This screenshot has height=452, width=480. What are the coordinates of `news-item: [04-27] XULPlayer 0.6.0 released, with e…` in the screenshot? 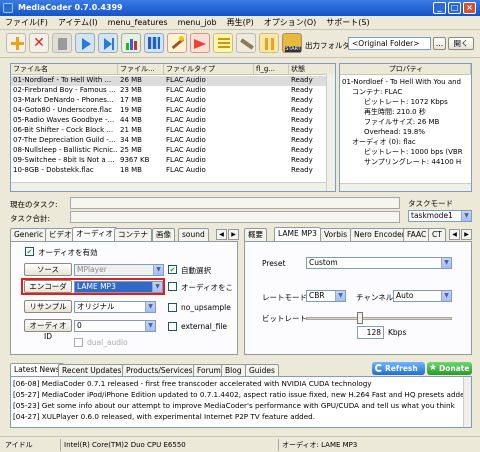 It's located at (238, 417).